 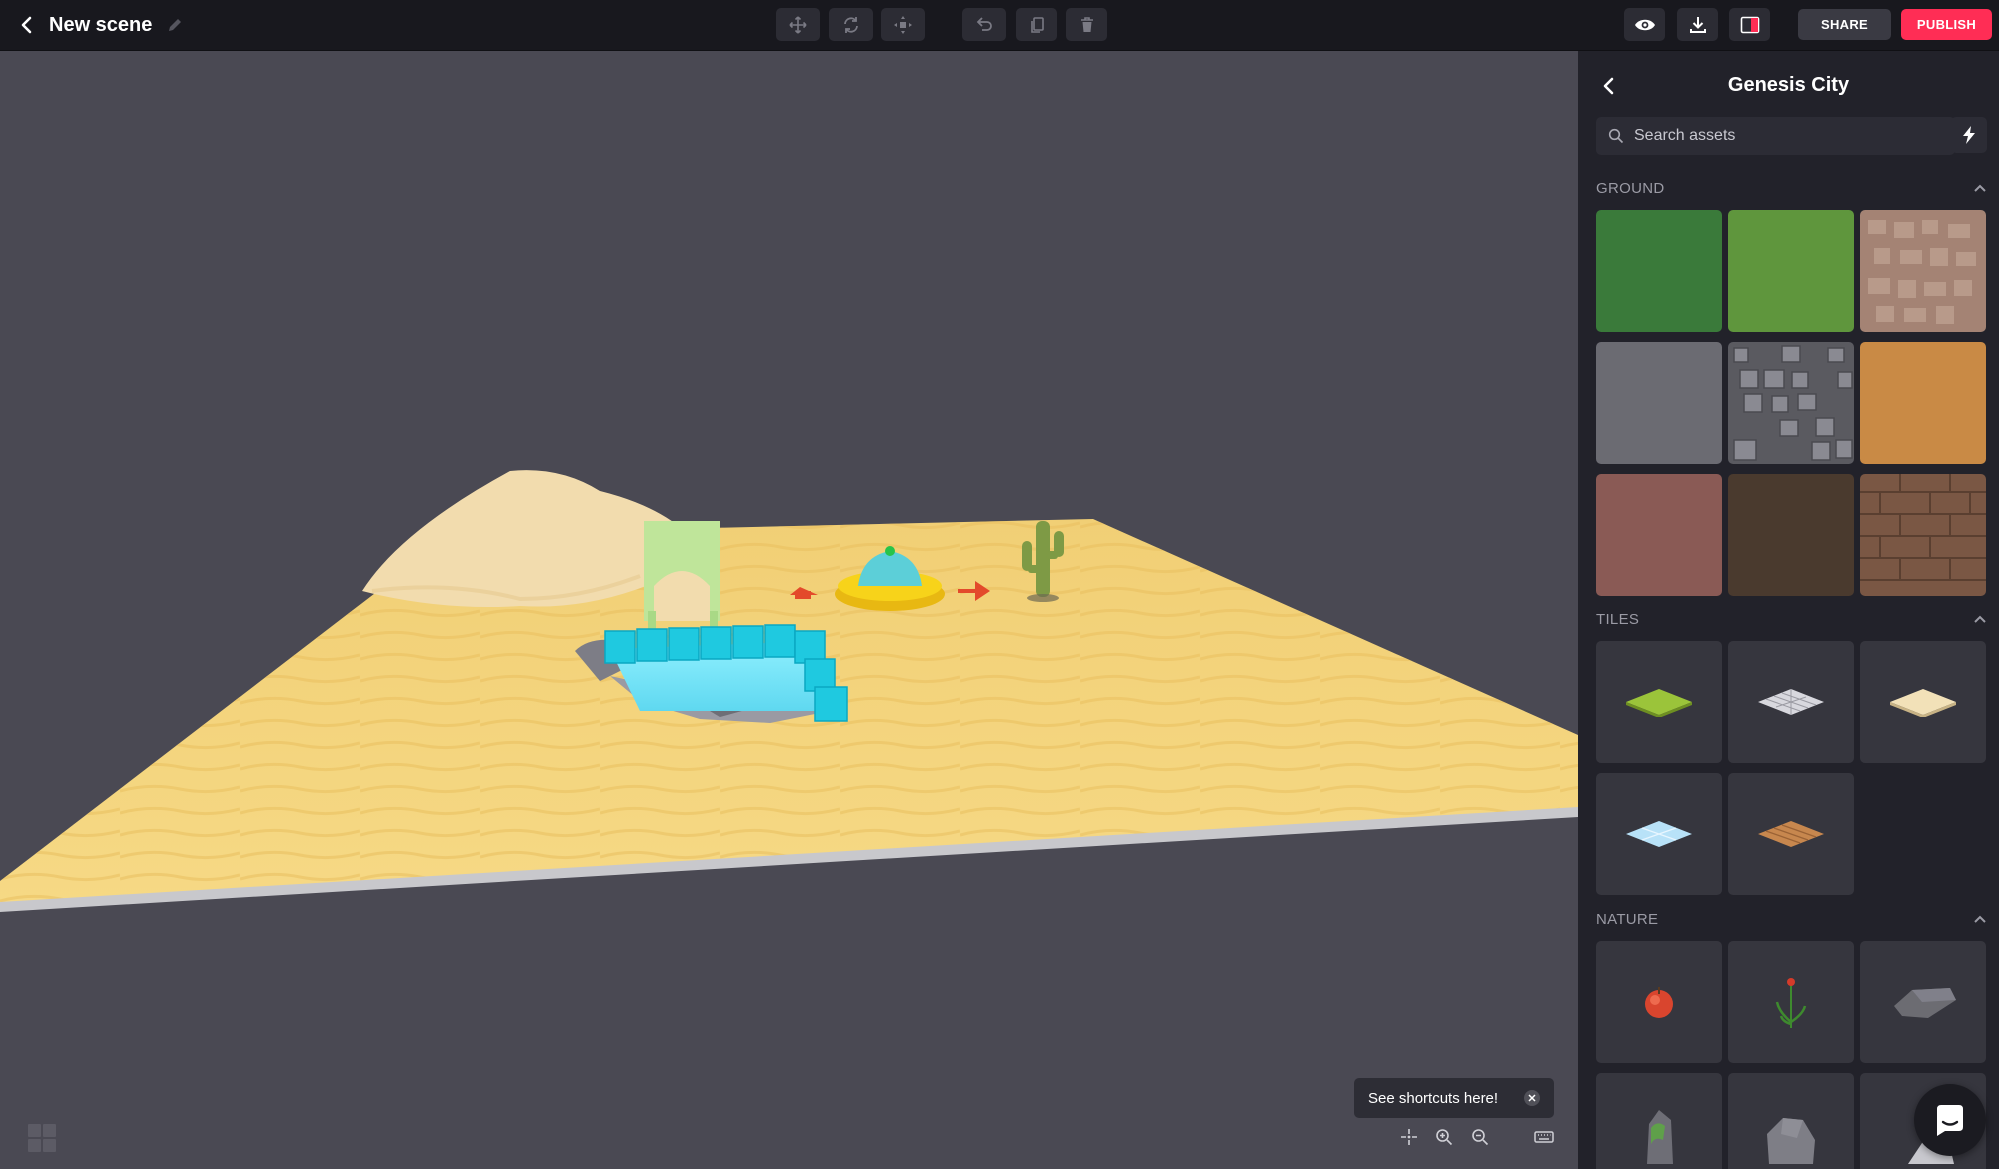 What do you see at coordinates (1791, 702) in the screenshot?
I see `tile-stone-asset` at bounding box center [1791, 702].